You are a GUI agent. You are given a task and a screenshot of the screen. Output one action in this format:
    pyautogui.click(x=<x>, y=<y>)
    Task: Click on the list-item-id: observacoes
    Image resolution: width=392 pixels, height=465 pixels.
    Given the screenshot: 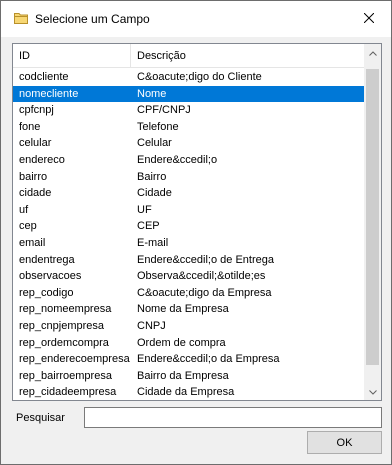 What is the action you would take?
    pyautogui.click(x=50, y=276)
    